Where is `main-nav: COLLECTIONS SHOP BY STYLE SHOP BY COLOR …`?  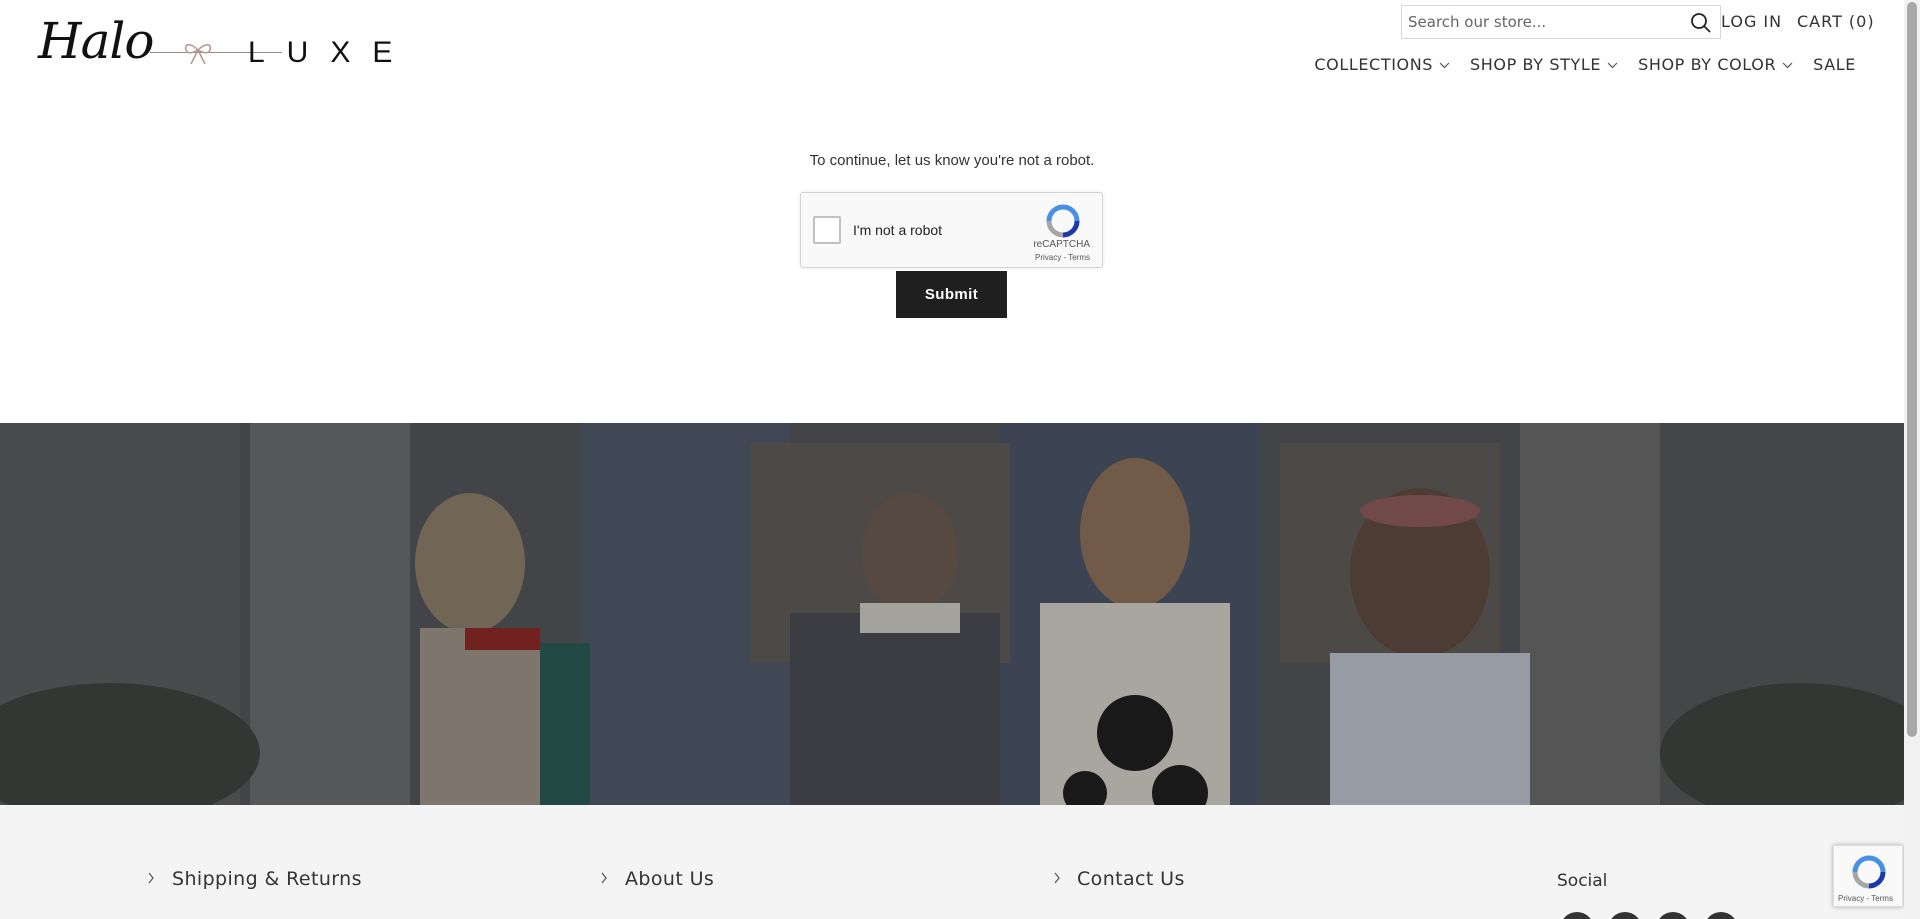 main-nav: COLLECTIONS SHOP BY STYLE SHOP BY COLOR … is located at coordinates (1585, 64).